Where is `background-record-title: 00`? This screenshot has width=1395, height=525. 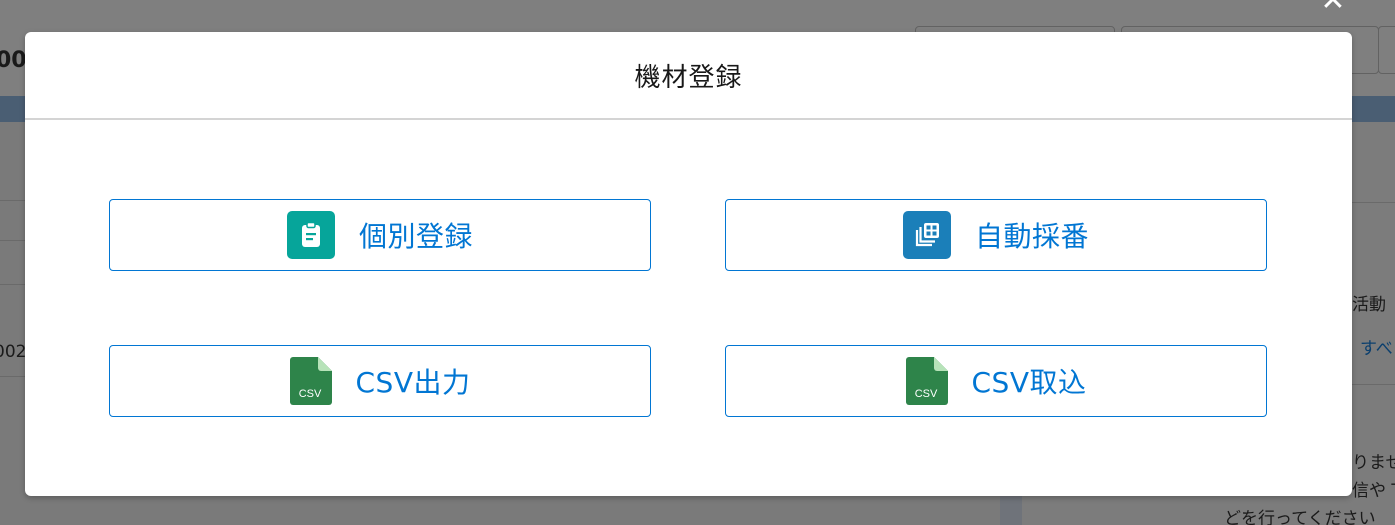
background-record-title: 00 is located at coordinates (13, 60).